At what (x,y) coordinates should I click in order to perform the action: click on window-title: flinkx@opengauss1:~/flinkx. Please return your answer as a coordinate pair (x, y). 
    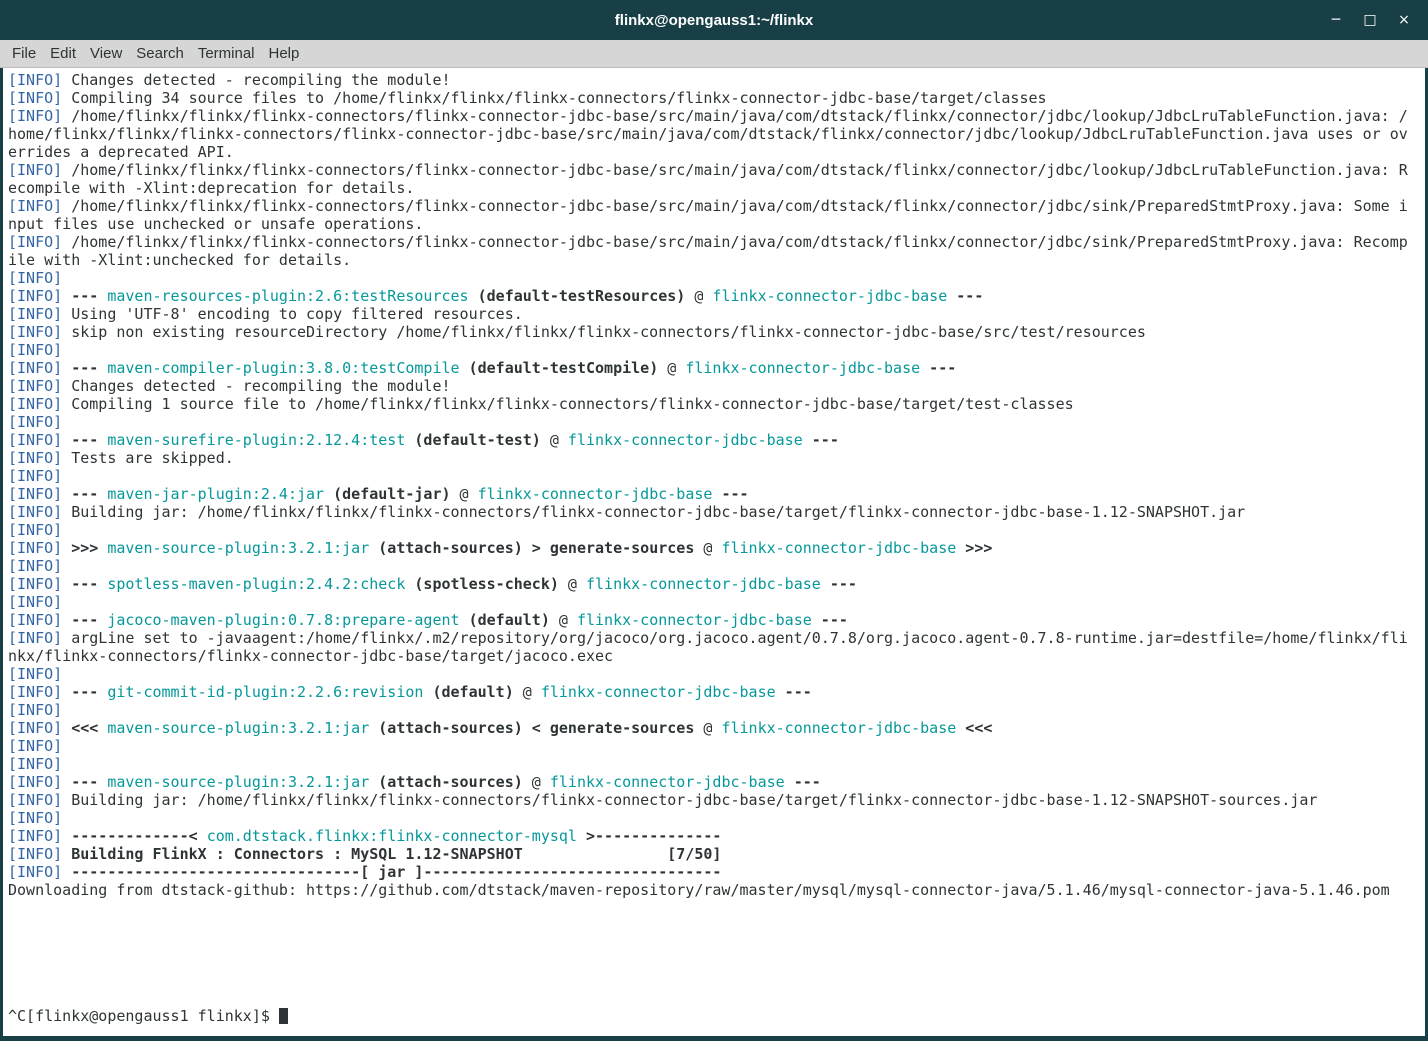
    Looking at the image, I should click on (714, 20).